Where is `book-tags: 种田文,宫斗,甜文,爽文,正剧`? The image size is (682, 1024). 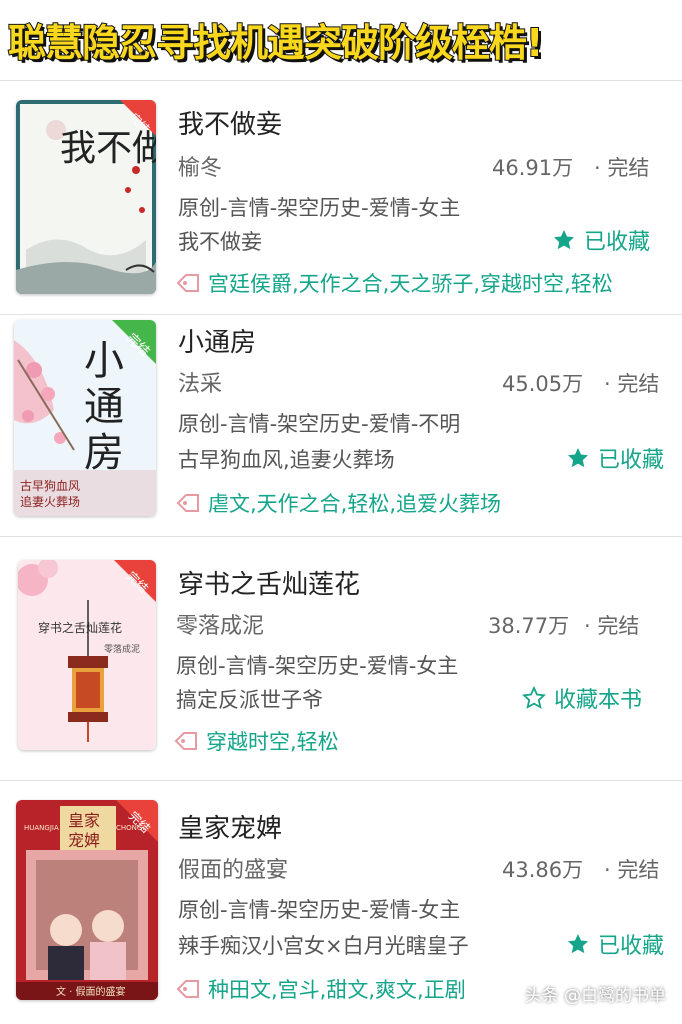 book-tags: 种田文,宫斗,甜文,爽文,正剧 is located at coordinates (321, 989).